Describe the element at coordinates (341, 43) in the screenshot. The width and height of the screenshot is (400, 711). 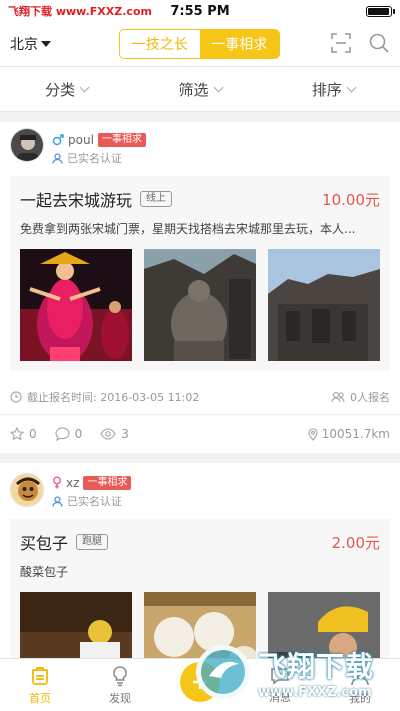
I see `scan-icon` at that location.